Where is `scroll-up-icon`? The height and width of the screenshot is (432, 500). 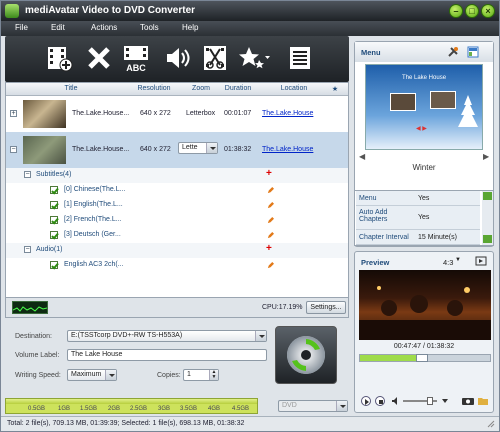
scroll-up-icon is located at coordinates (487, 196).